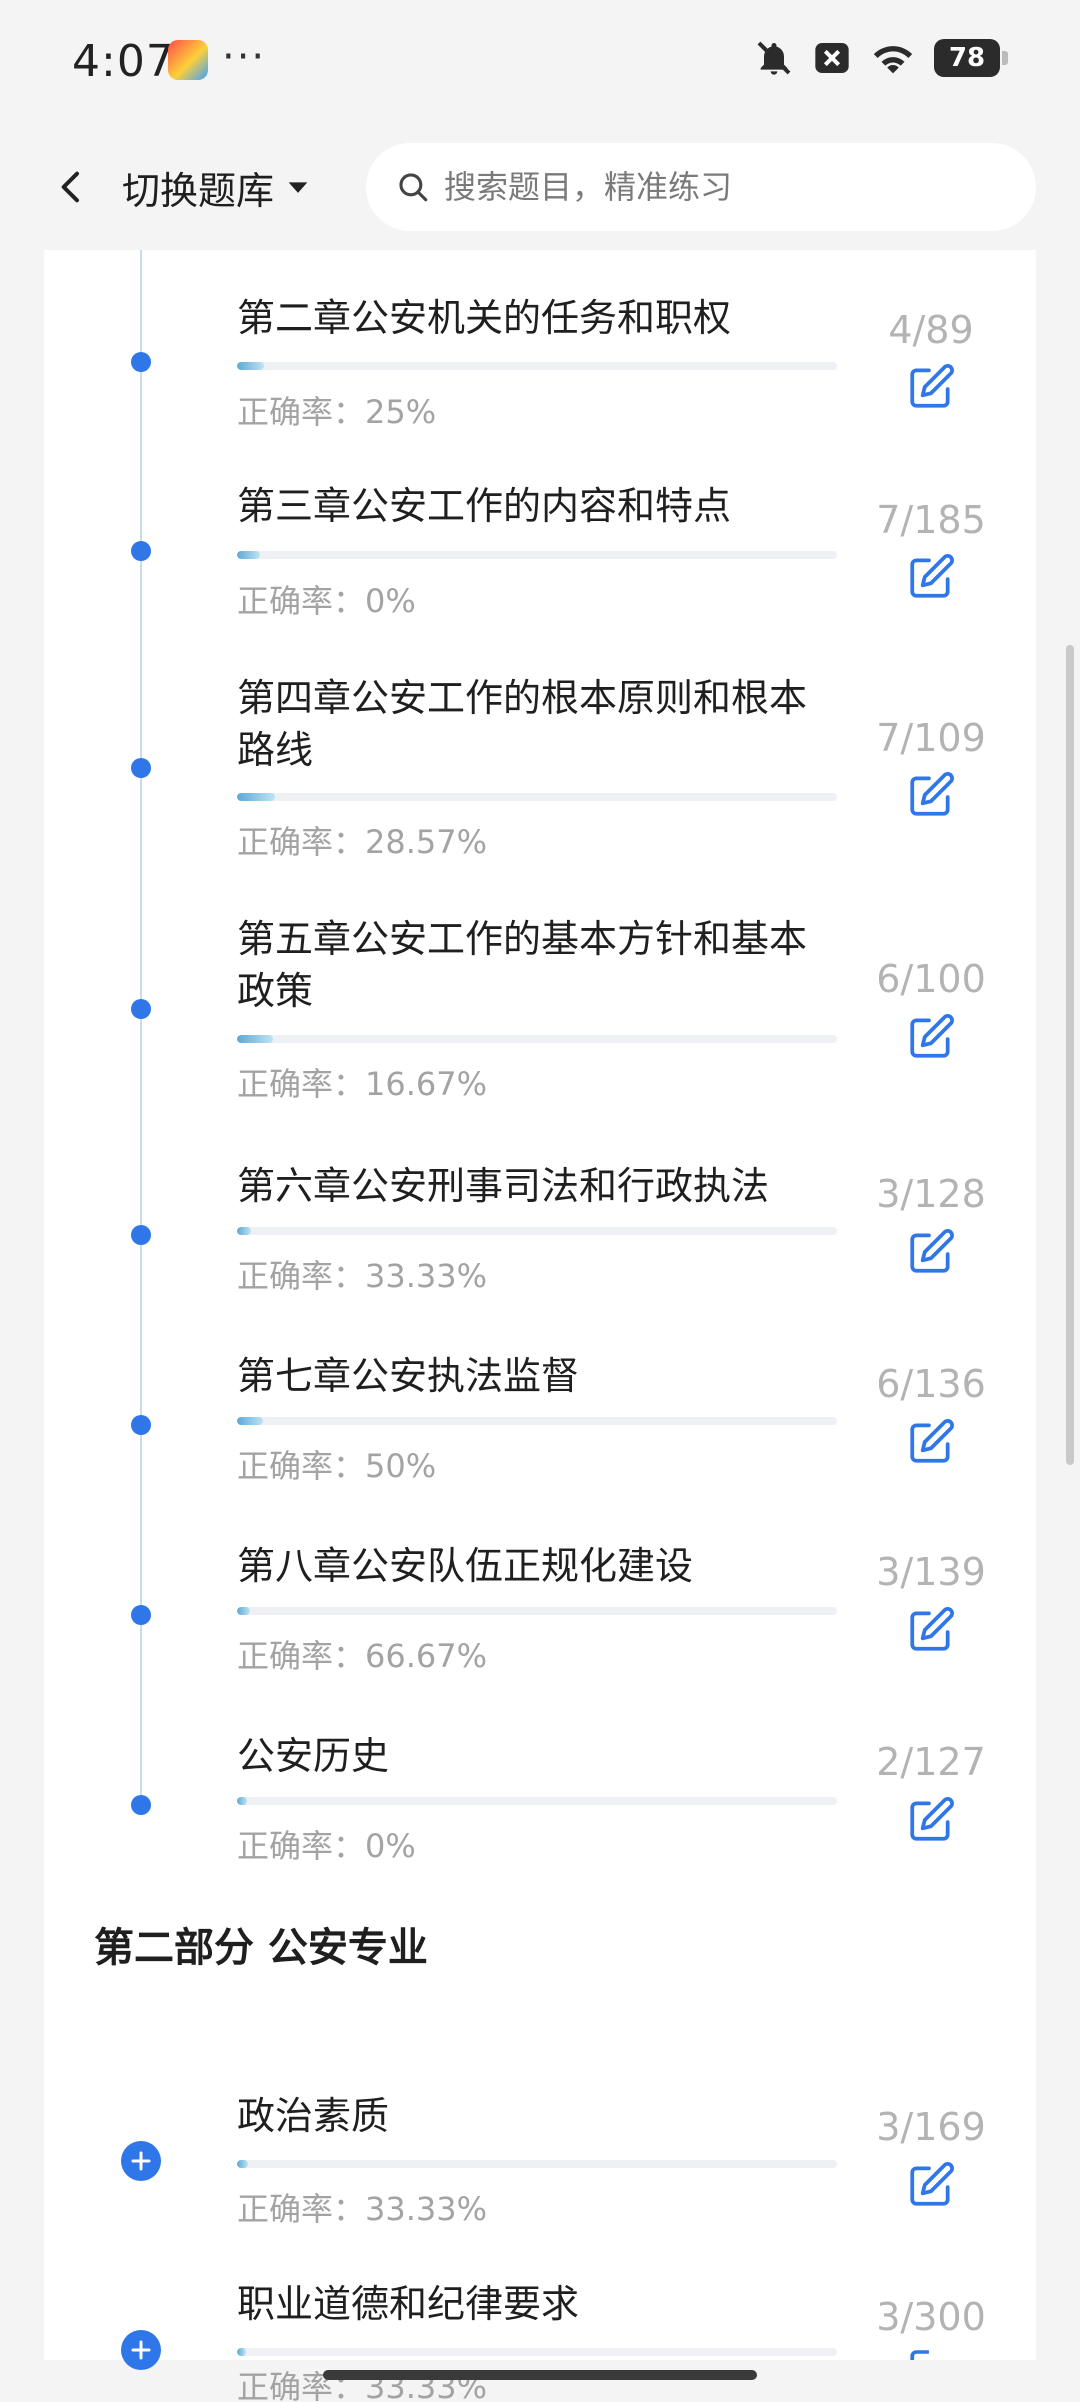  I want to click on accuracy-label: 正确率：50%, so click(337, 1466).